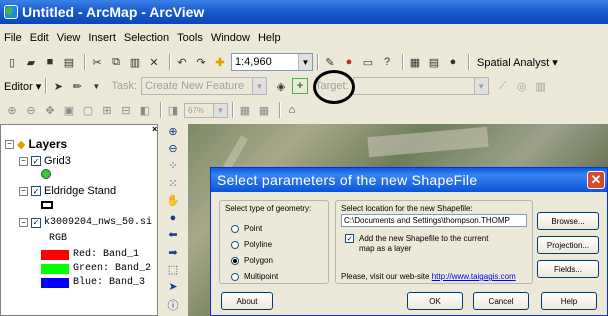 The image size is (608, 316). What do you see at coordinates (245, 110) in the screenshot?
I see `toggle-draft-icon: ▦` at bounding box center [245, 110].